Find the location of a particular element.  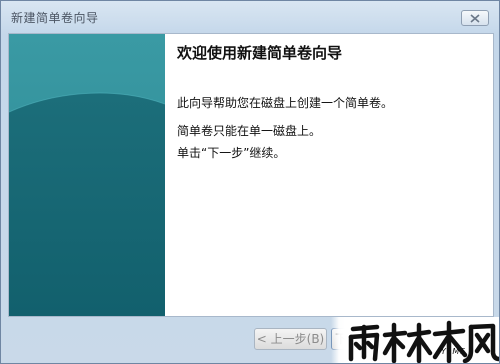

watermark-logo: YLMF is located at coordinates (415, 340).